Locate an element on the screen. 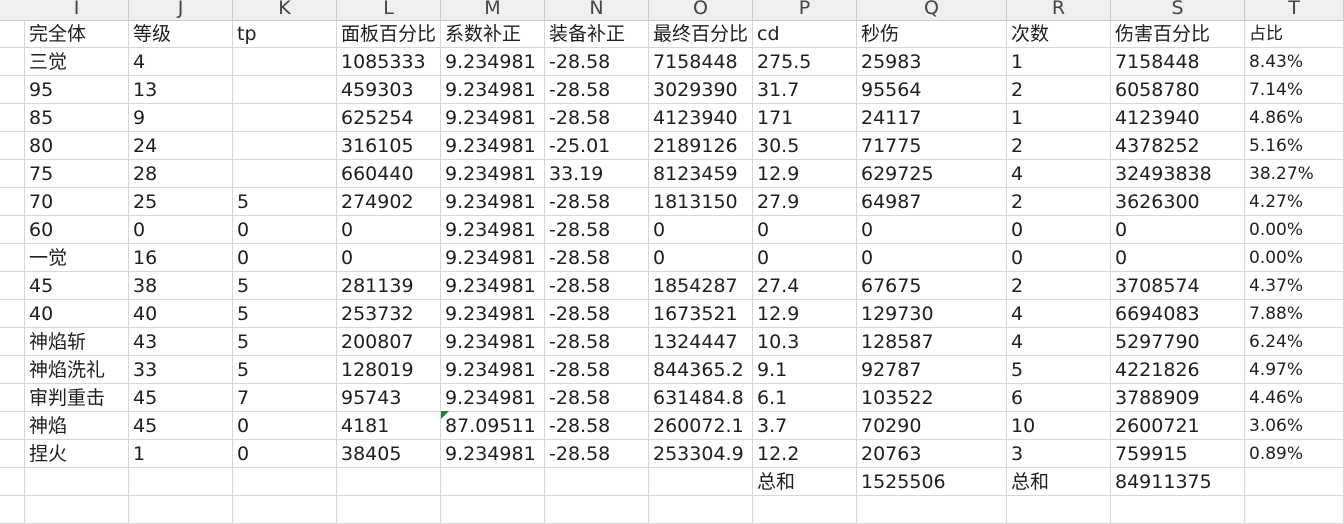  cell: 0.89% is located at coordinates (1294, 454).